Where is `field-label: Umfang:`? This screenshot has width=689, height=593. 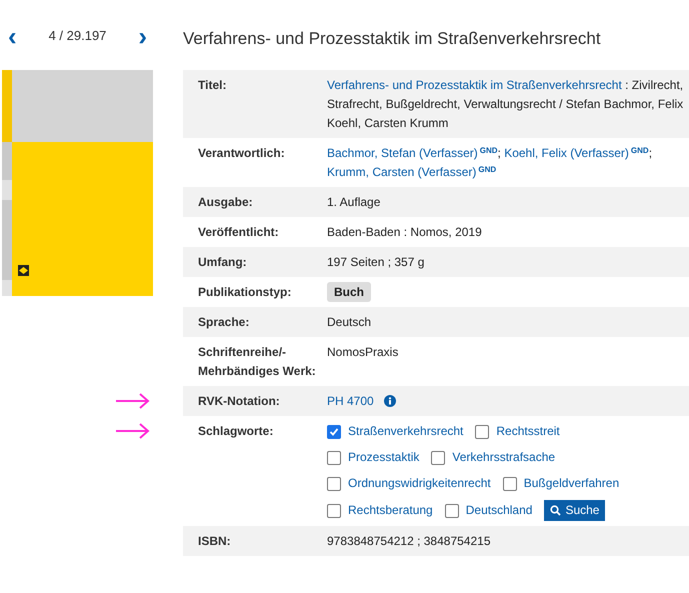 field-label: Umfang: is located at coordinates (222, 262).